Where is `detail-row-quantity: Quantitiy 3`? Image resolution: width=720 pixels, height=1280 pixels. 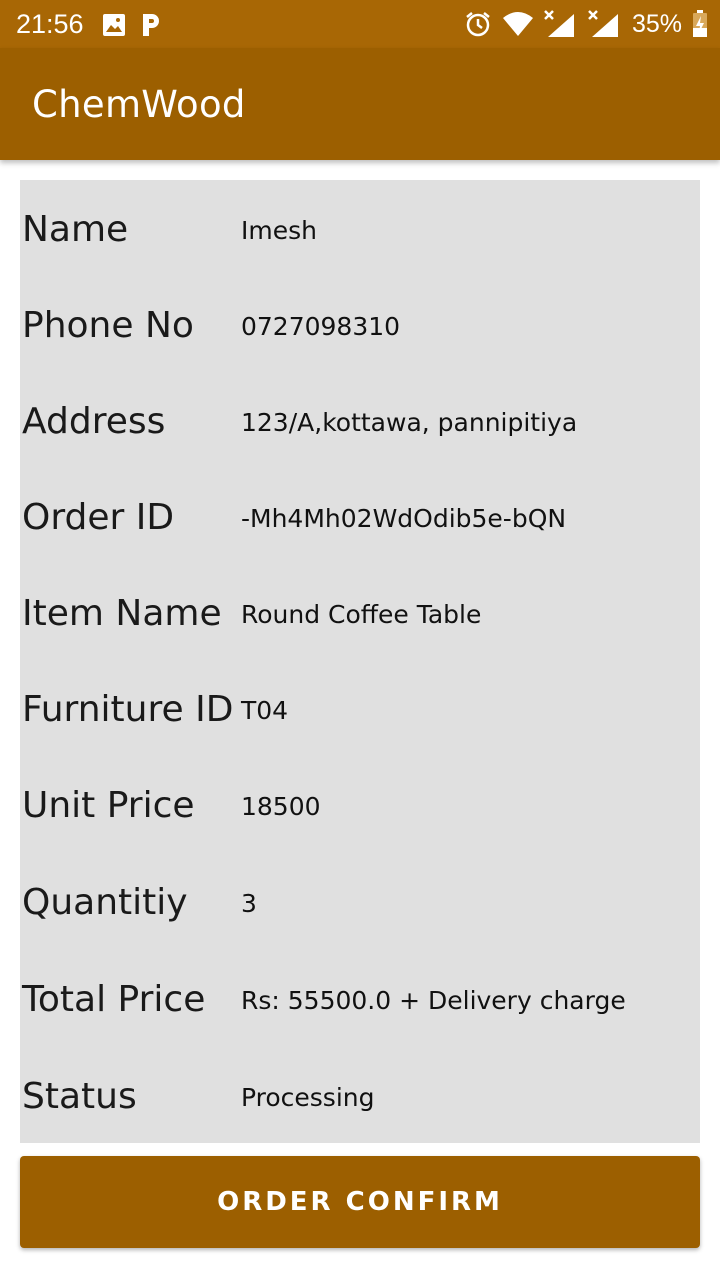
detail-row-quantity: Quantitiy 3 is located at coordinates (360, 903).